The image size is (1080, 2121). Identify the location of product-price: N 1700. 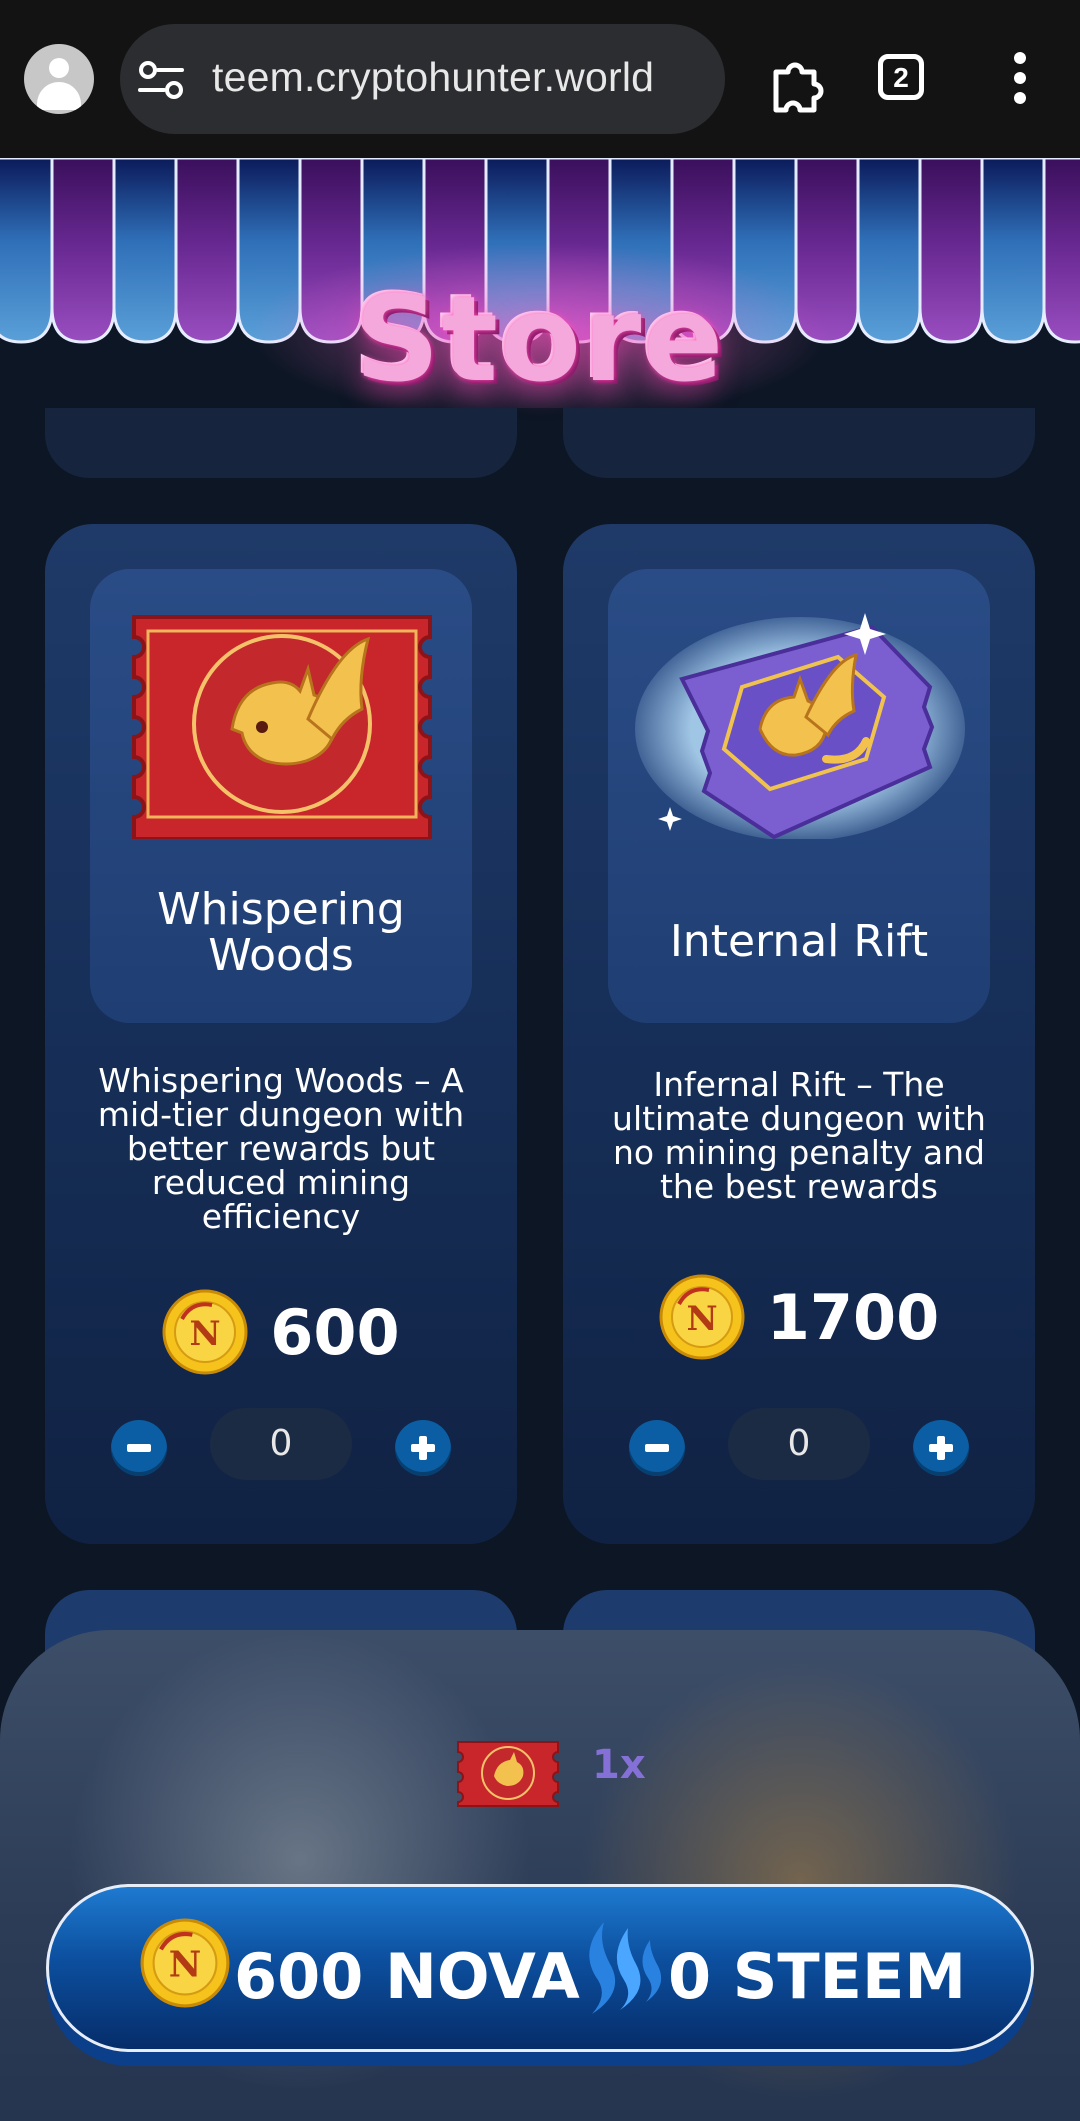
(799, 1317).